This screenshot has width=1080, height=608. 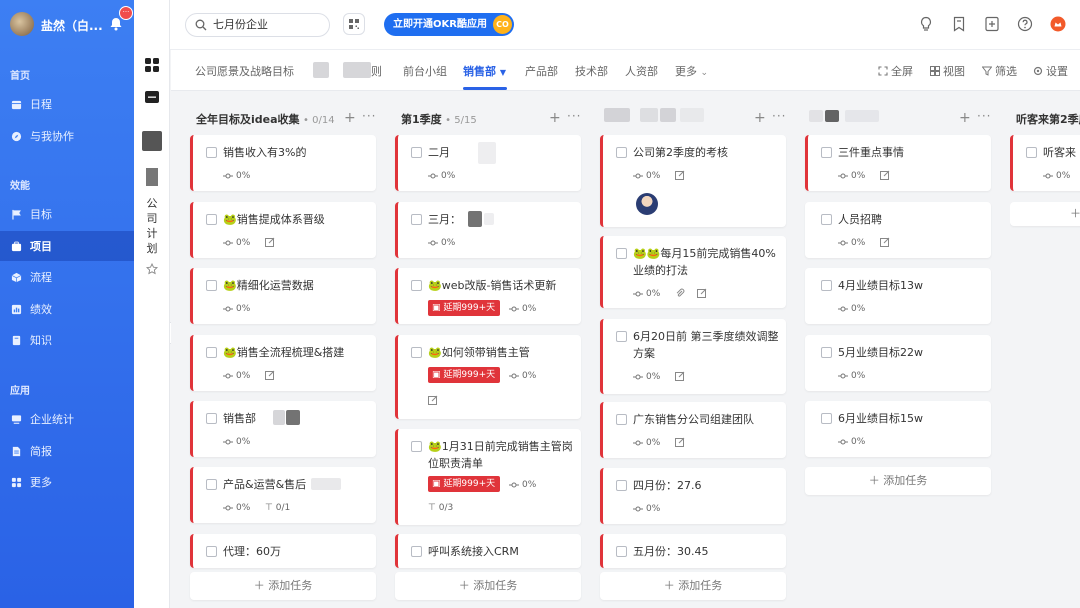 What do you see at coordinates (488, 551) in the screenshot?
I see `task-card: 呼叫系统接入CRM` at bounding box center [488, 551].